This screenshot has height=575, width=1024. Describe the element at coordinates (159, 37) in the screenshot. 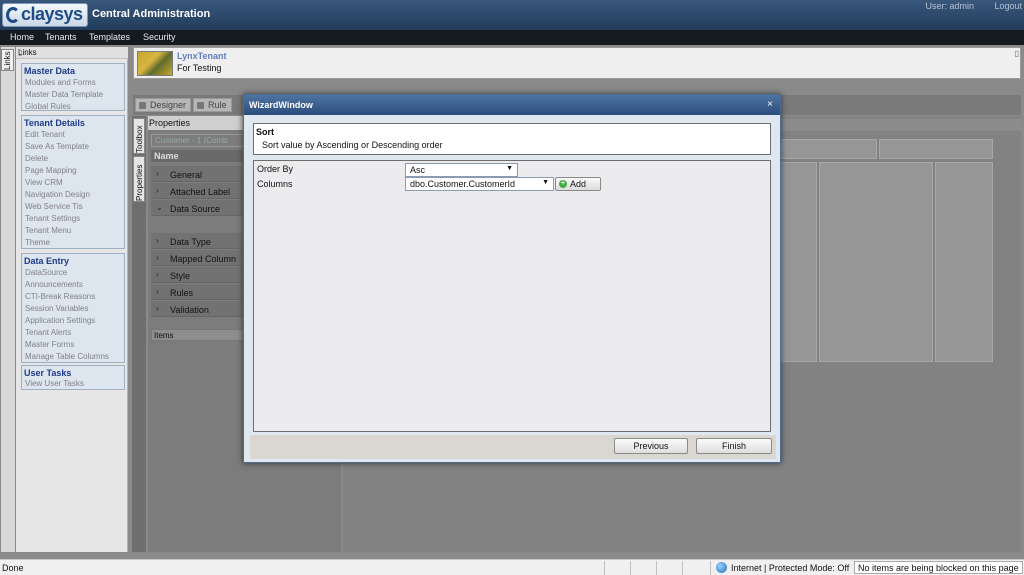

I see `nav-security: Security` at that location.